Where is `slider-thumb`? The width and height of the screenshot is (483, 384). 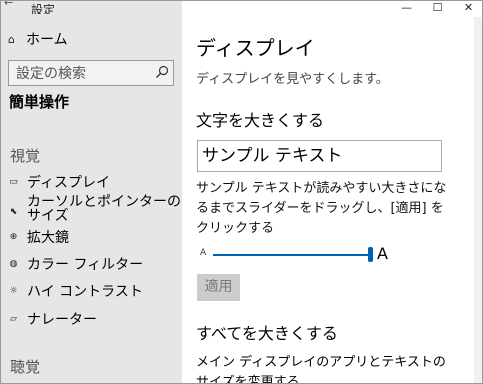 slider-thumb is located at coordinates (370, 254).